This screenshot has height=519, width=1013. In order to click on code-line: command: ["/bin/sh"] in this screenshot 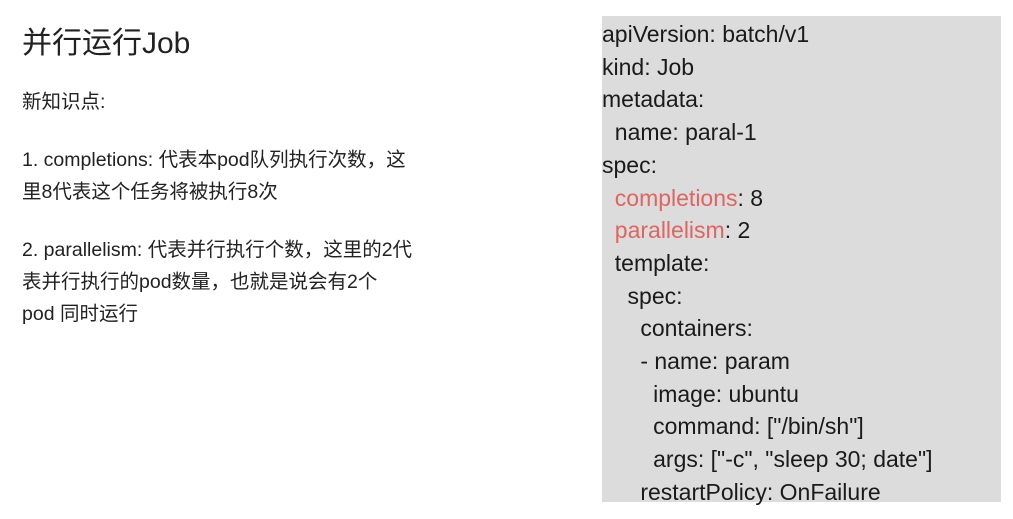, I will do `click(733, 426)`.